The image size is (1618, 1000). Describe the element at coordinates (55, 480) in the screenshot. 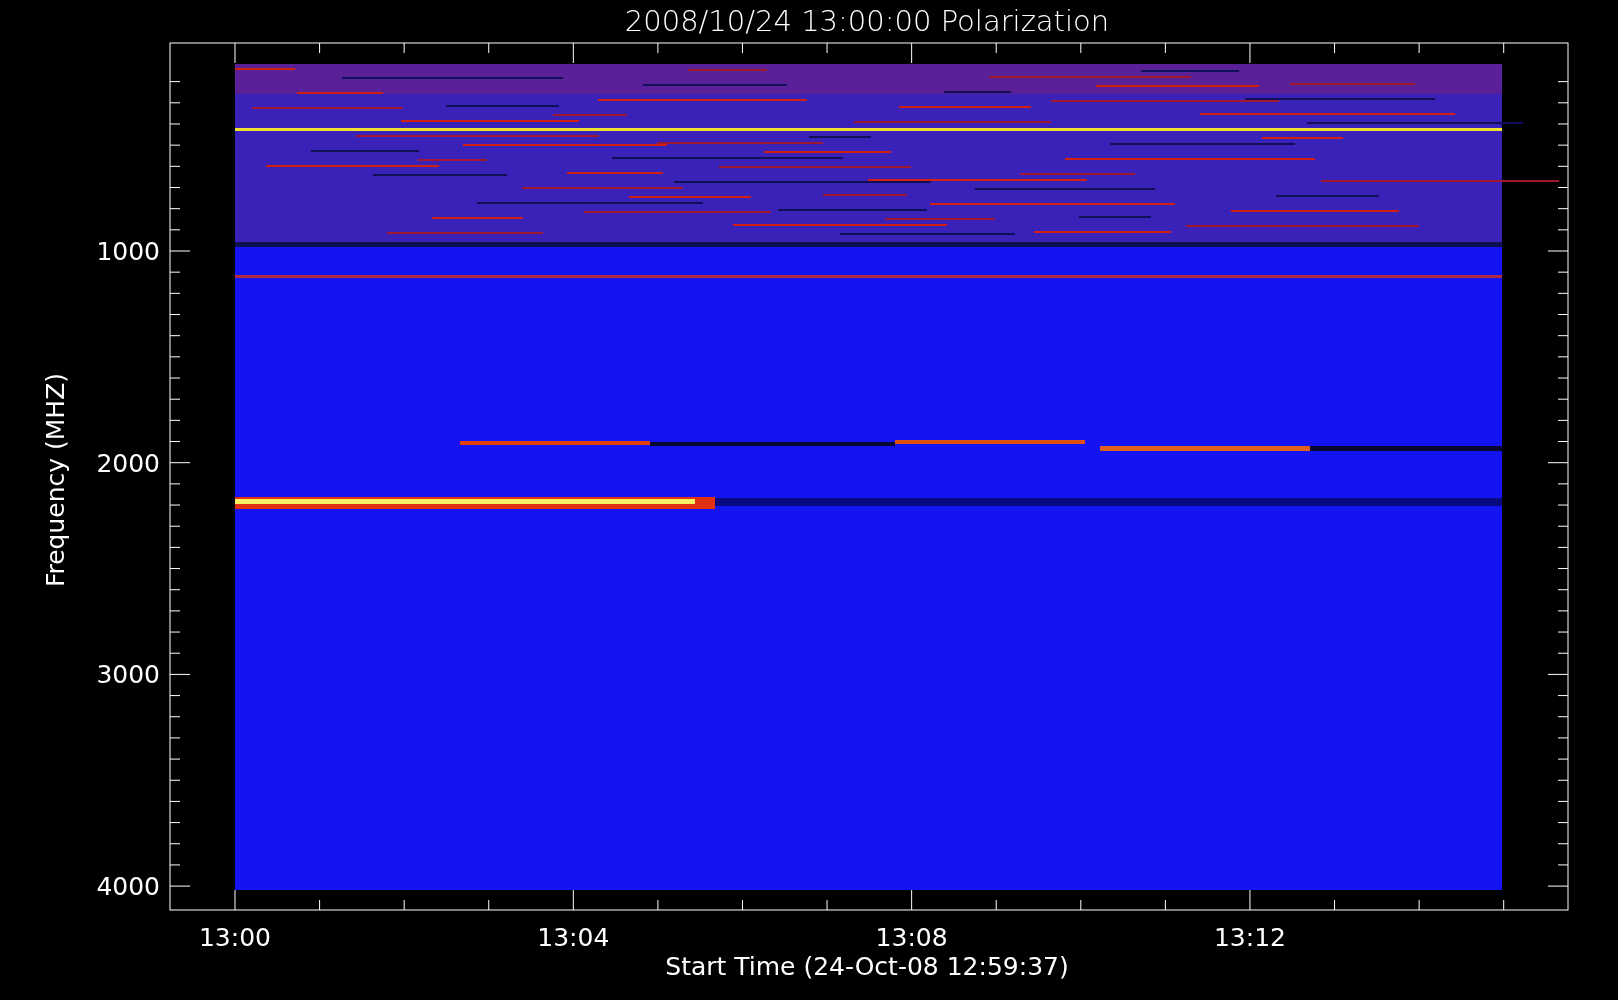

I see `y-axis-label: Frequency (MHZ)` at that location.